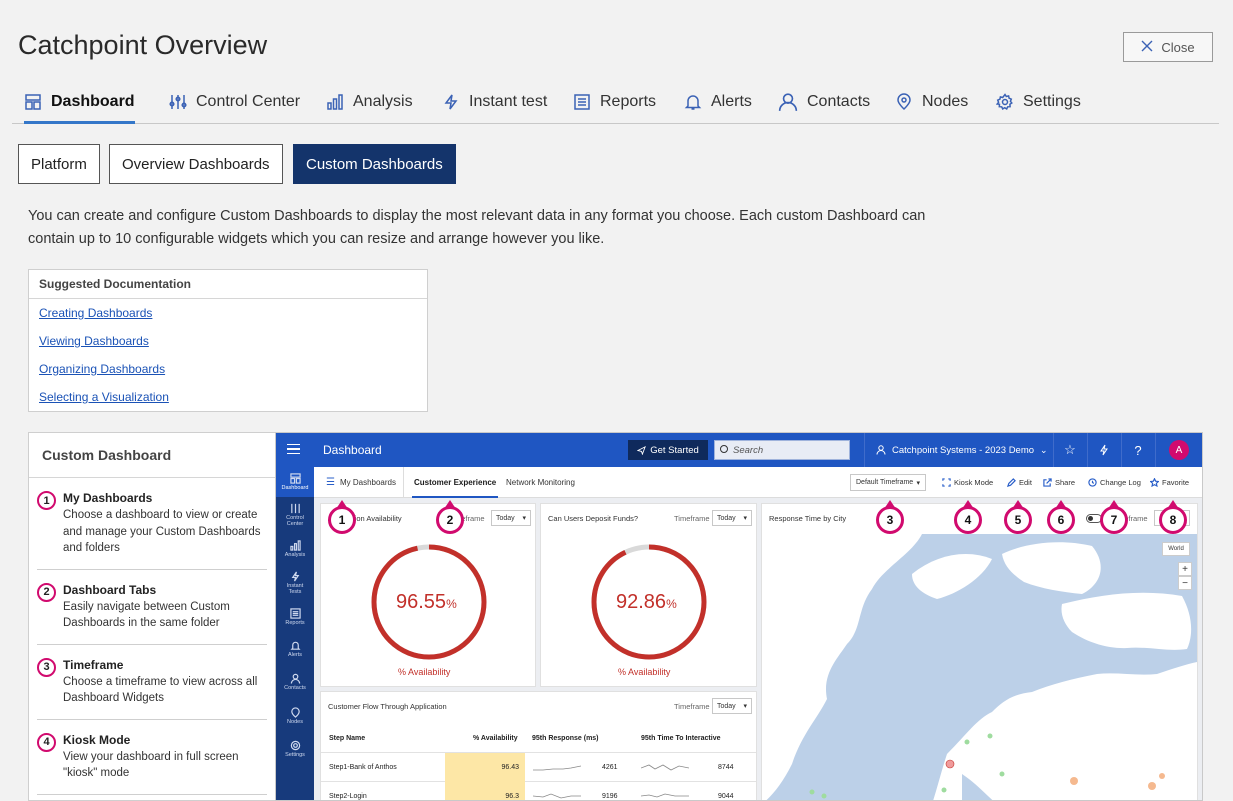  What do you see at coordinates (485, 791) in the screenshot?
I see `availability-value: 96.3` at bounding box center [485, 791].